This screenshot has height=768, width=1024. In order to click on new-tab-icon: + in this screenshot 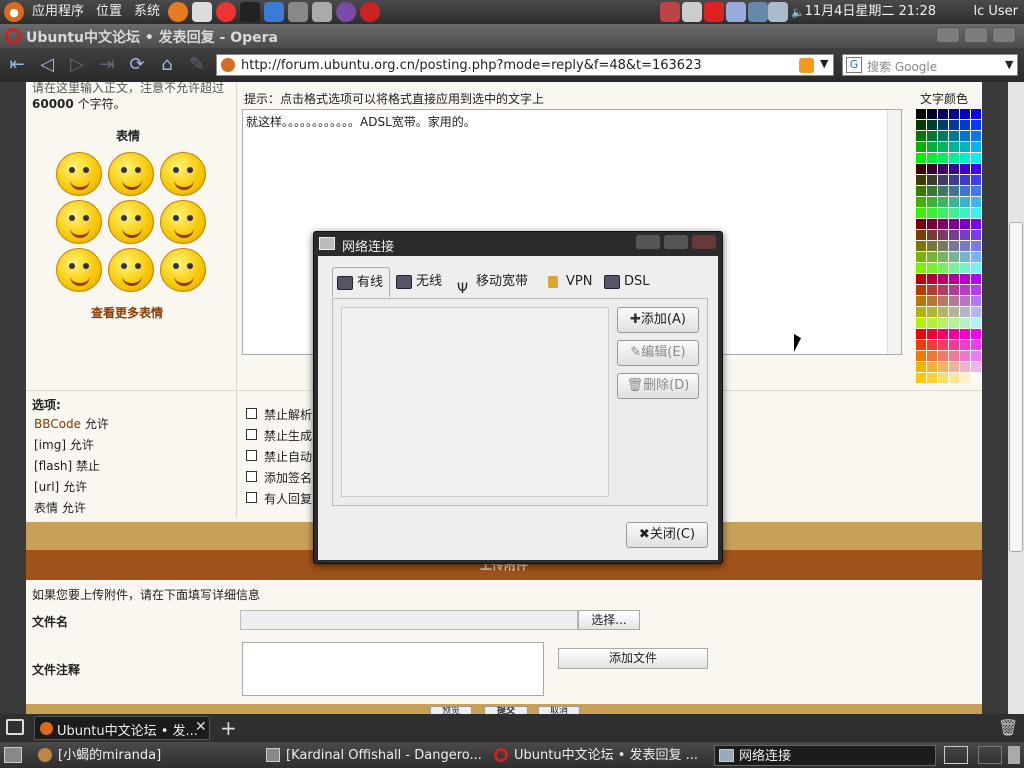, I will do `click(228, 728)`.